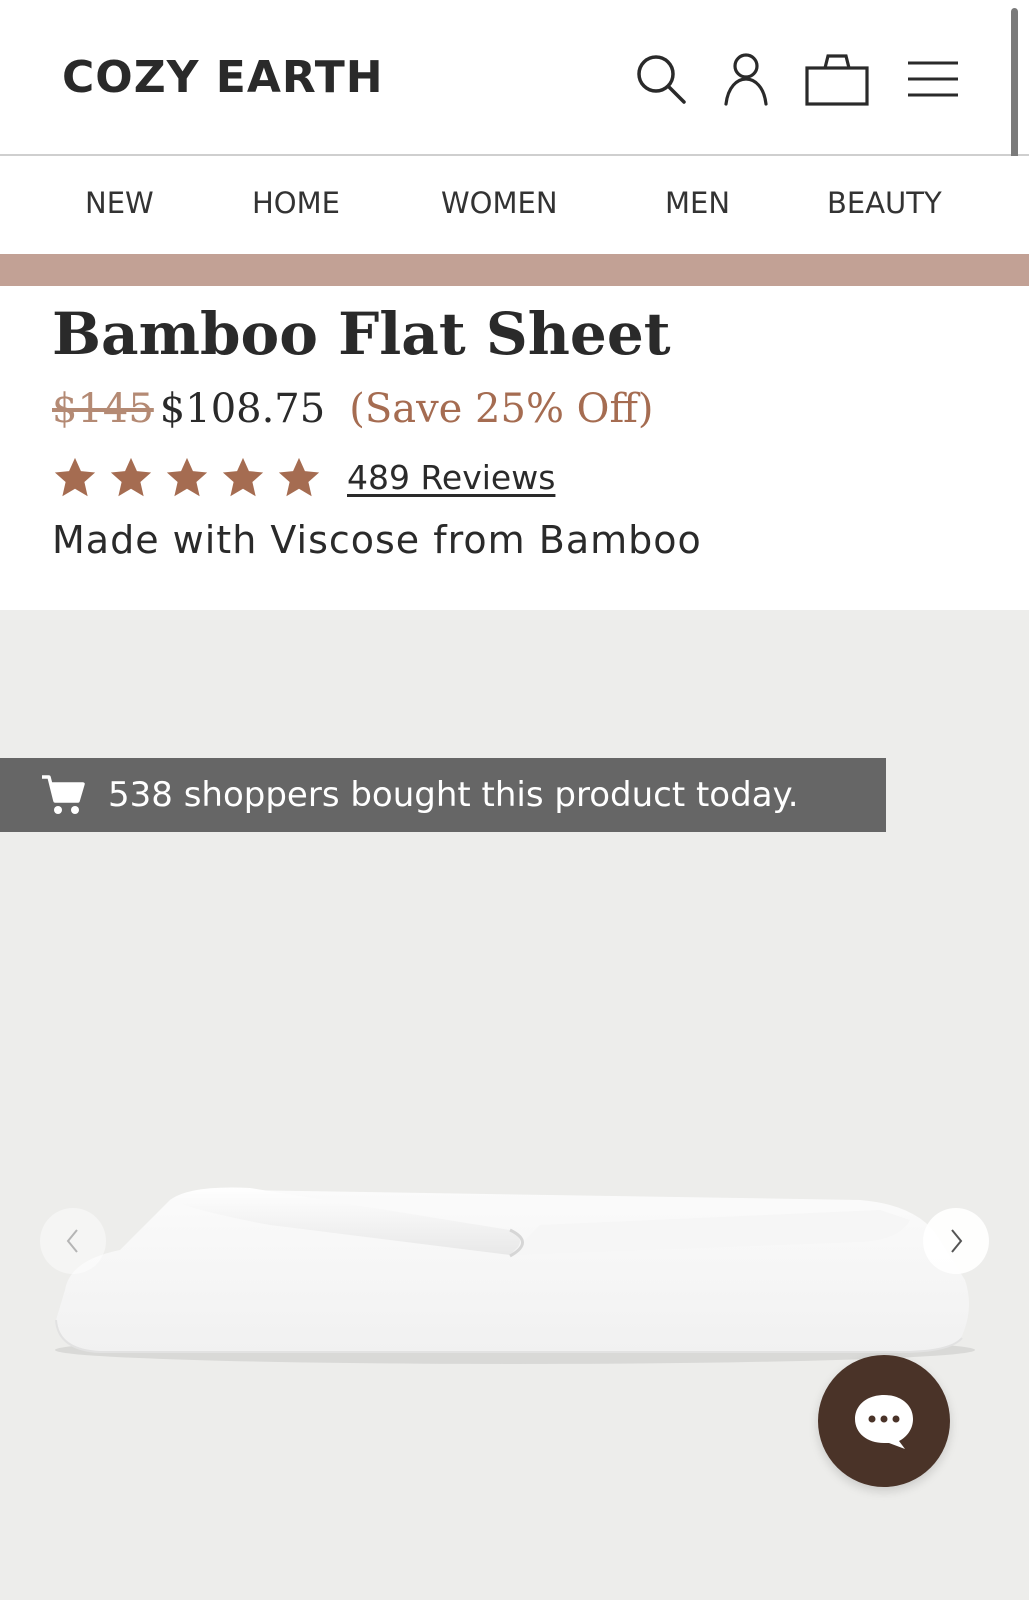 This screenshot has width=1029, height=1600. I want to click on next-image-button, so click(956, 1241).